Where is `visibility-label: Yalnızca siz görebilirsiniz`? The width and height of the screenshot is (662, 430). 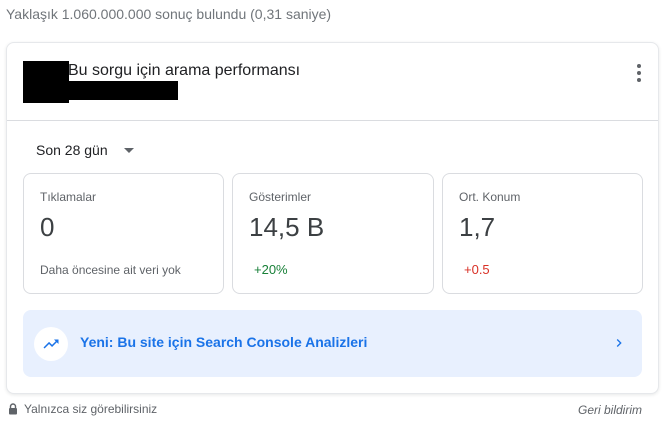 visibility-label: Yalnızca siz görebilirsiniz is located at coordinates (91, 409).